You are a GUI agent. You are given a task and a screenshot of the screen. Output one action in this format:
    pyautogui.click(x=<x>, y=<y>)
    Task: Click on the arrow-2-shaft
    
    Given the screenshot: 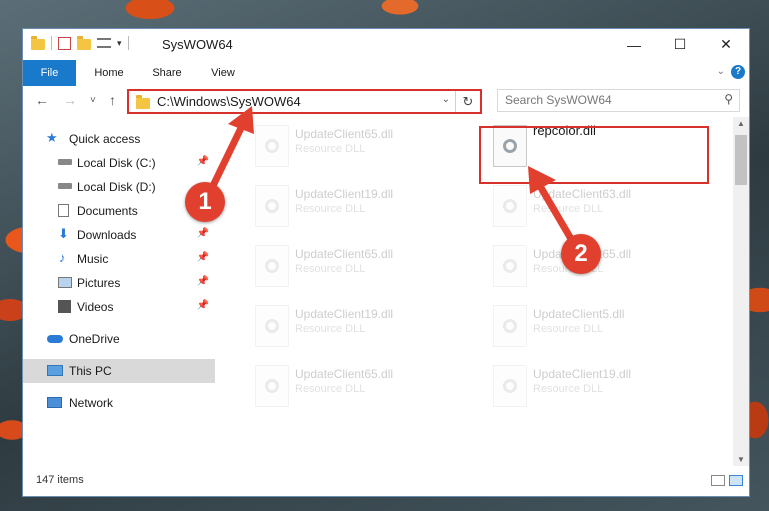 What is the action you would take?
    pyautogui.click(x=557, y=215)
    